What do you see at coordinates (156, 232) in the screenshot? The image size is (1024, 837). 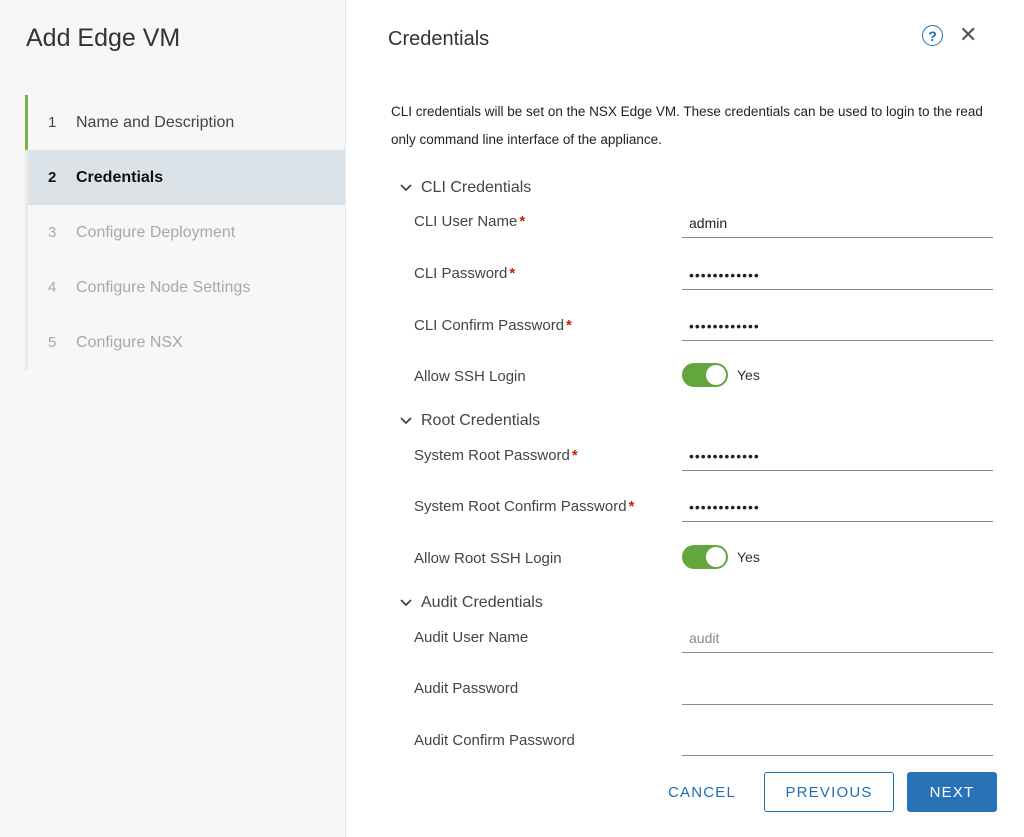 I see `step-label: Configure Deployment` at bounding box center [156, 232].